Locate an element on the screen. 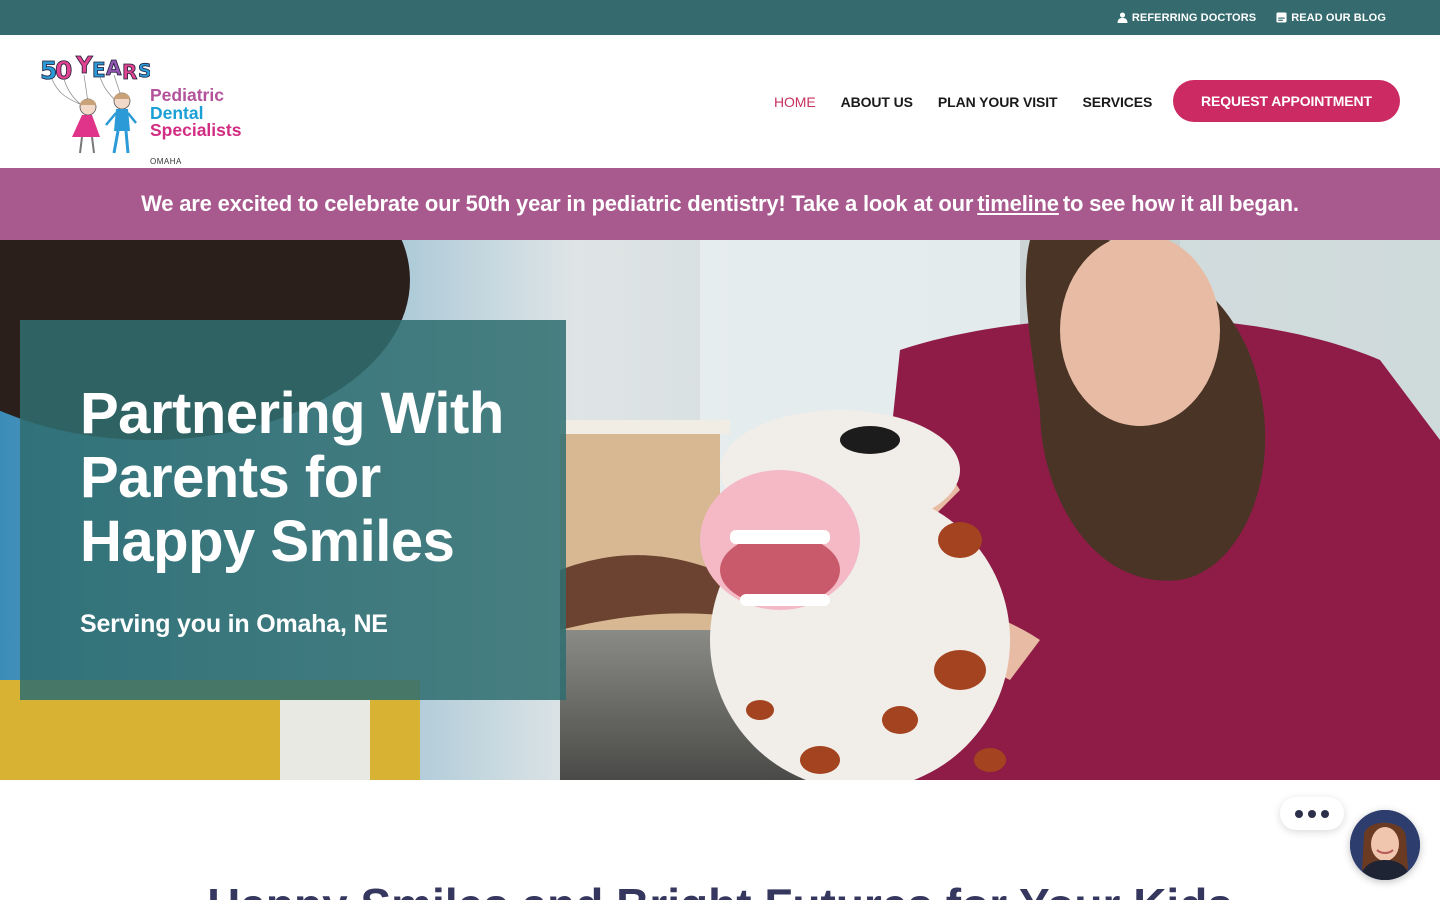  logo-line-3: Specialists is located at coordinates (196, 130).